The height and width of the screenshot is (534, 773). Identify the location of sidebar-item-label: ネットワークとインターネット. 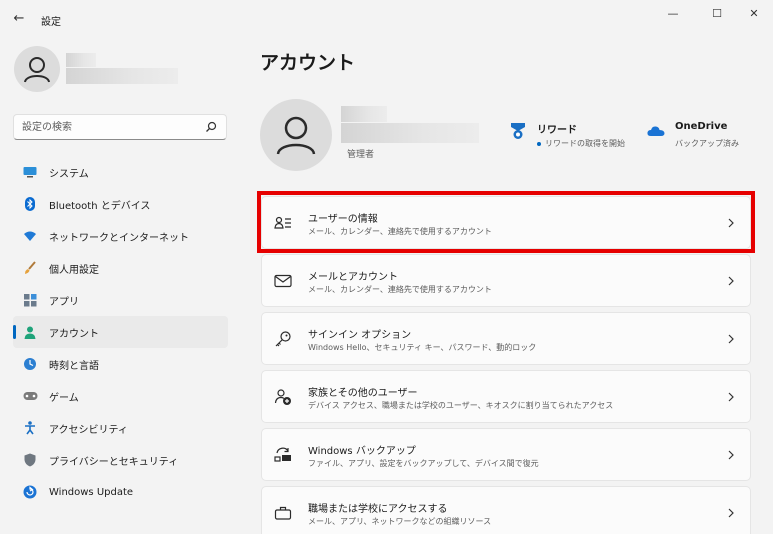
(119, 238).